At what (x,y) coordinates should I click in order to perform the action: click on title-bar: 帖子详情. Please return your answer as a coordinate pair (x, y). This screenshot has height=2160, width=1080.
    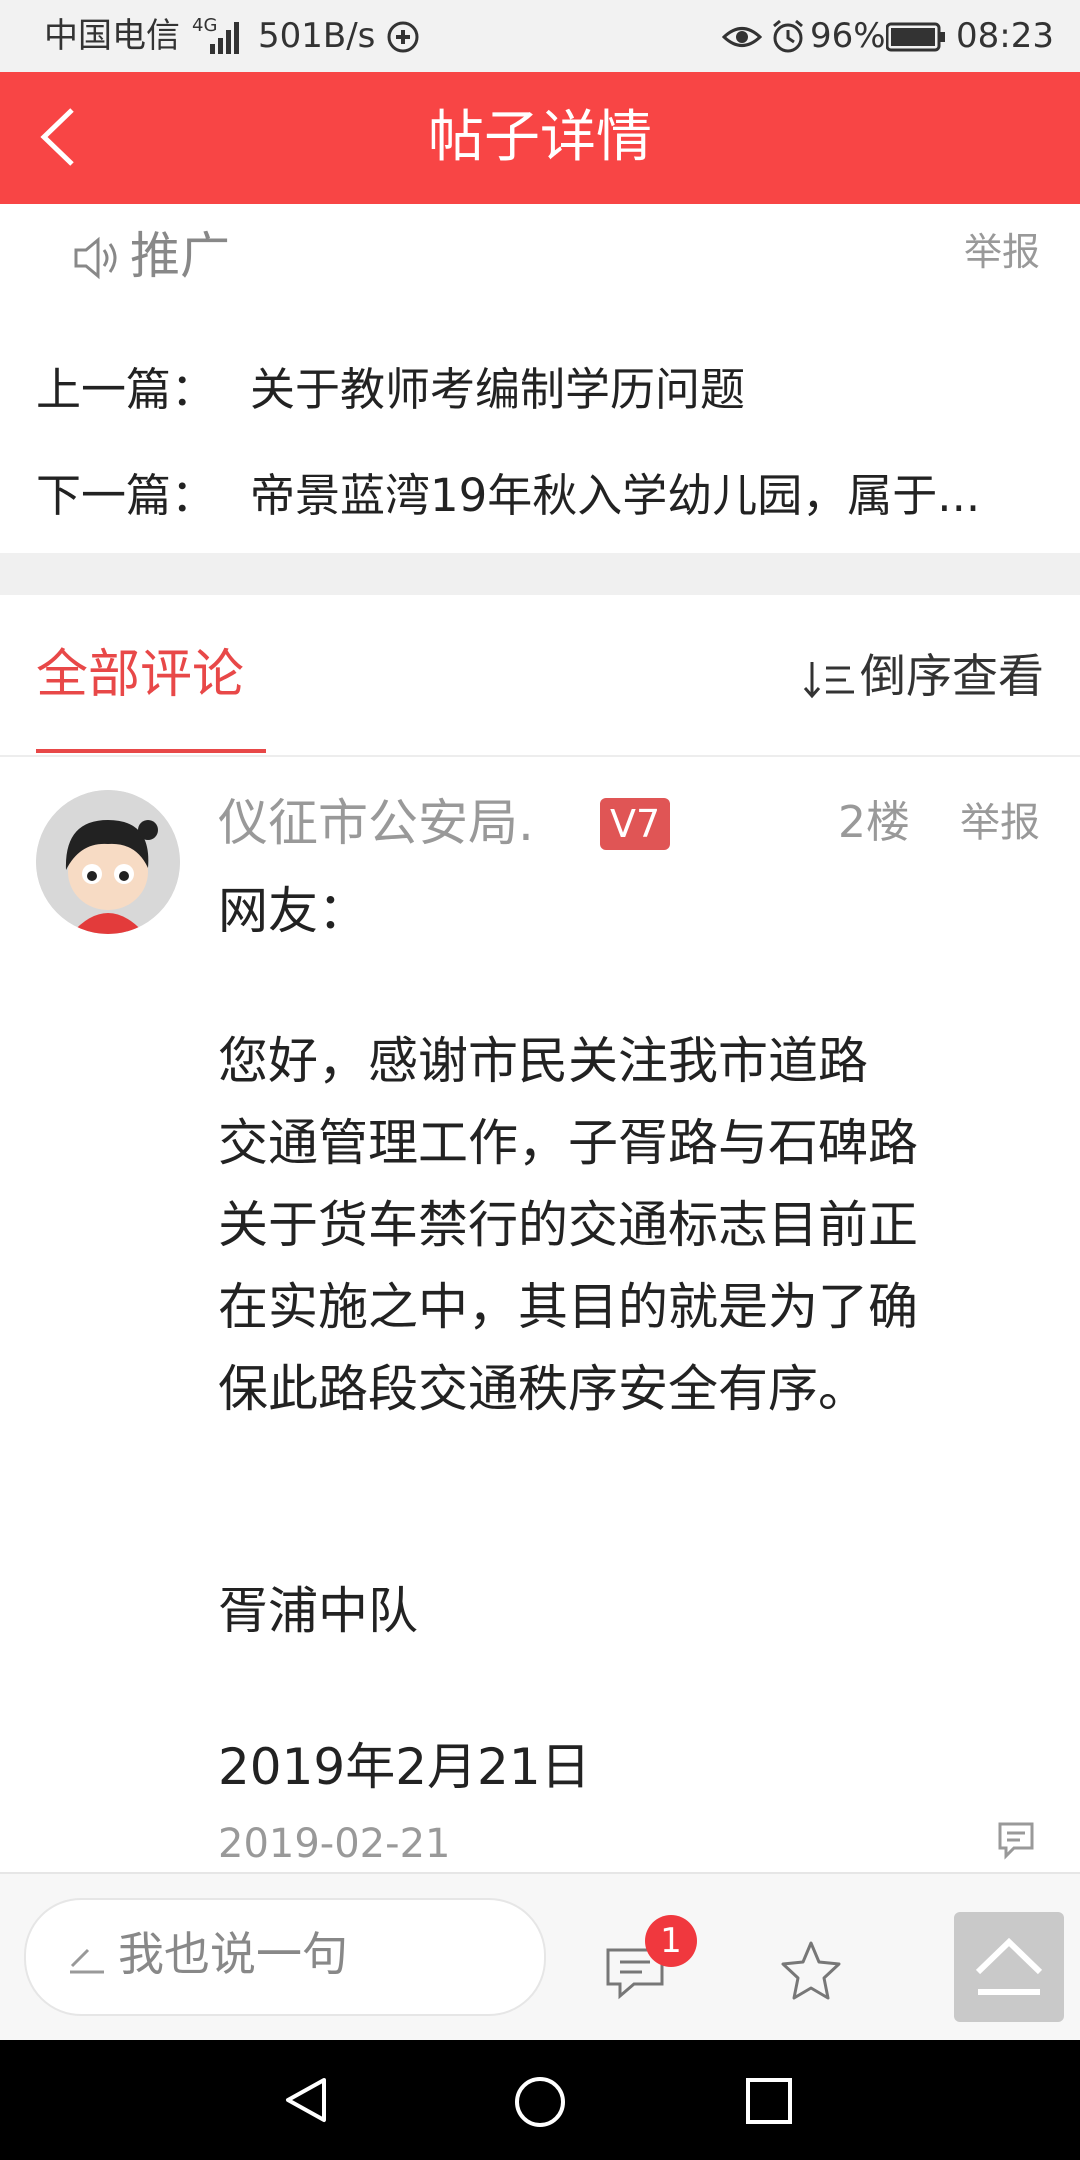
    Looking at the image, I should click on (540, 138).